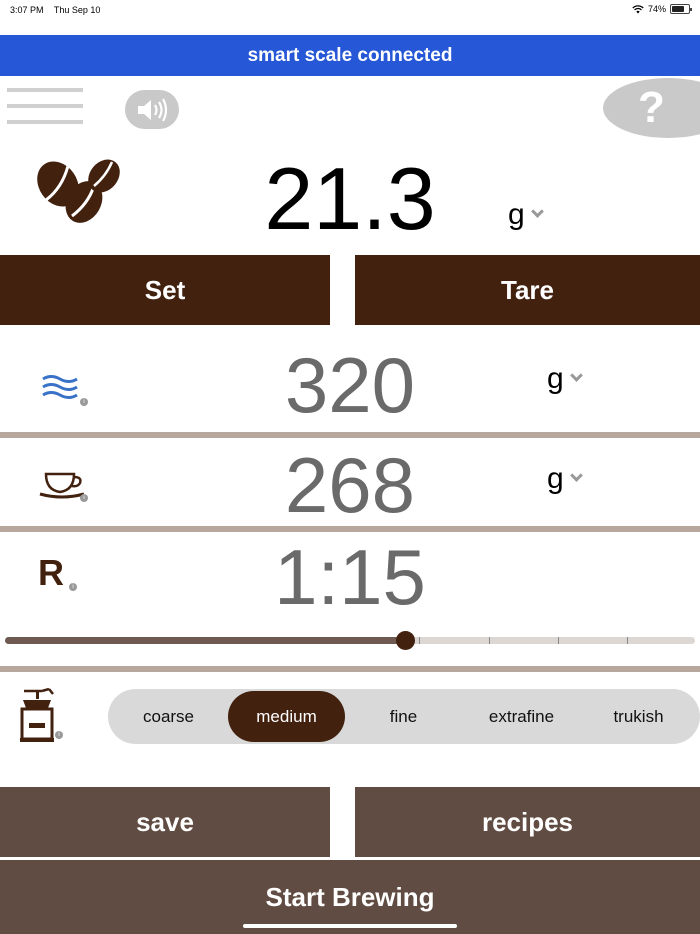 The image size is (700, 934). I want to click on home-indicator, so click(350, 926).